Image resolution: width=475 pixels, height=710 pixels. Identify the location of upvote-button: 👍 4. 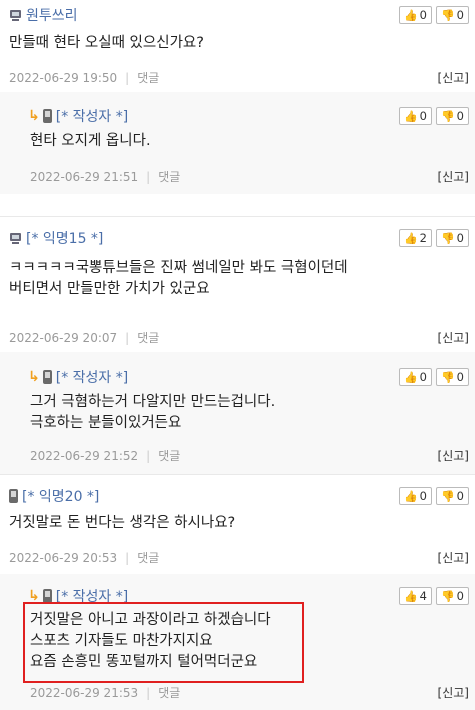
(415, 596).